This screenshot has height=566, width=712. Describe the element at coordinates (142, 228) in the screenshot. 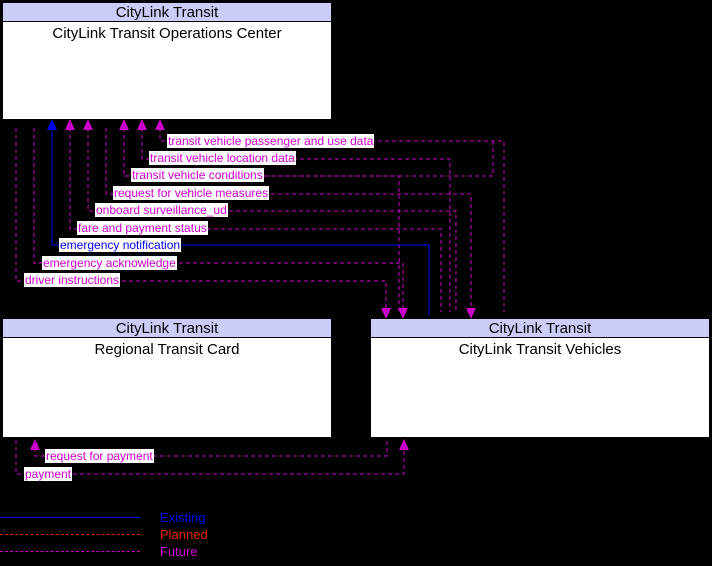

I see `flow-label-fare-and-payment-status: fare and payment status` at that location.